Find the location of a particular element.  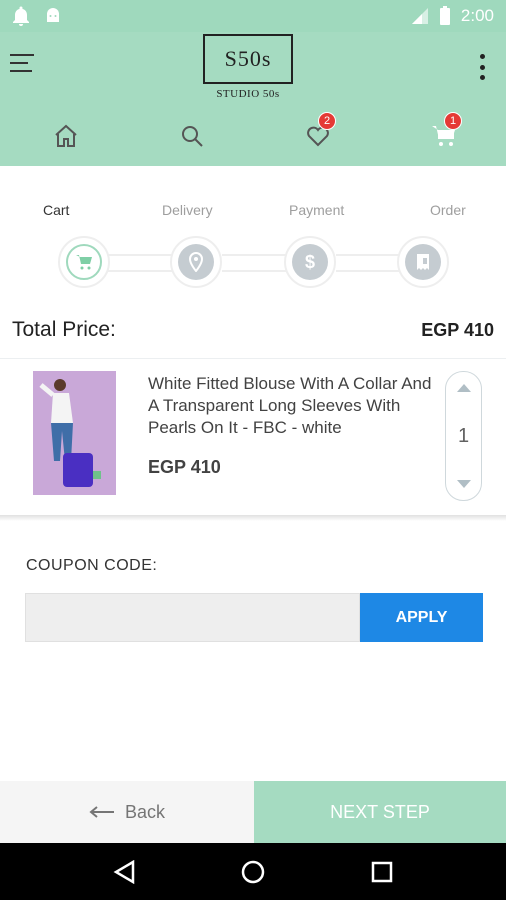

step-payment: $ is located at coordinates (310, 262).